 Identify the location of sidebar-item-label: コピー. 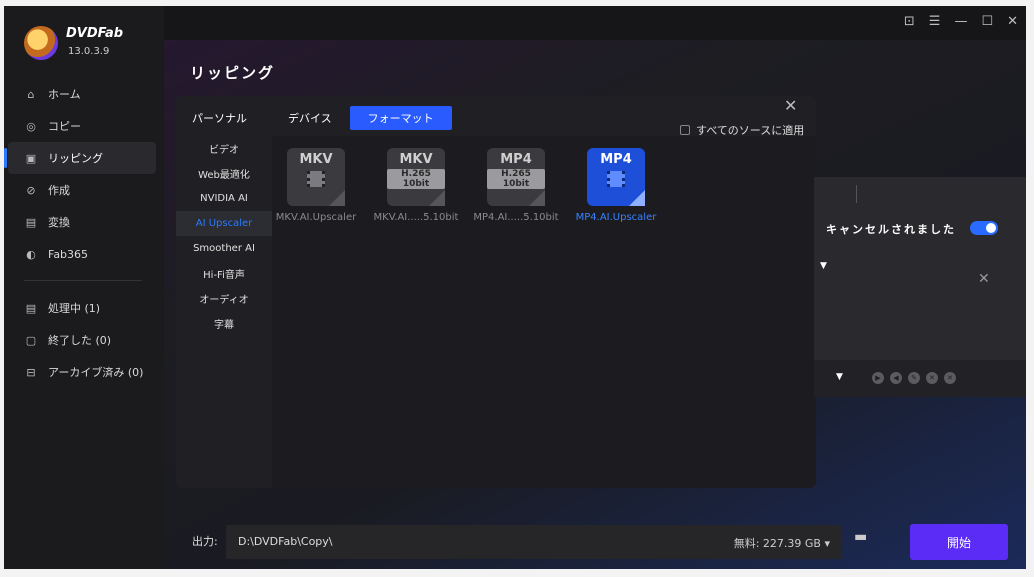
(64, 126).